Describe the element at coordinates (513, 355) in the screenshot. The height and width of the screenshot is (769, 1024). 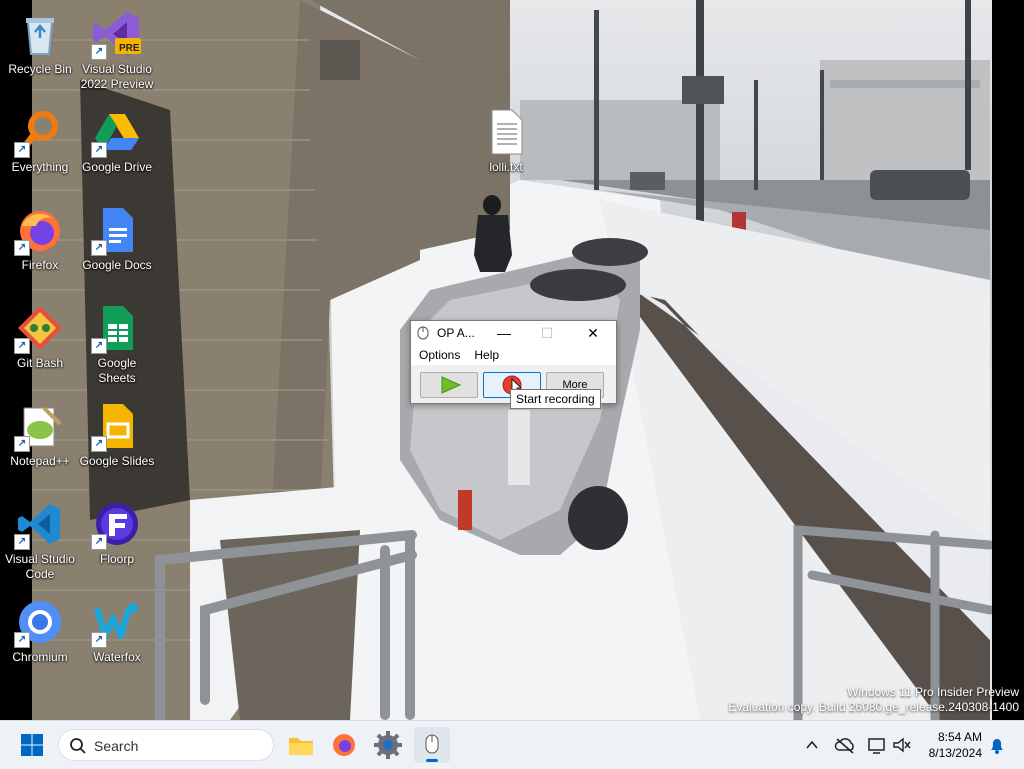
I see `menu-bar: Options Help` at that location.